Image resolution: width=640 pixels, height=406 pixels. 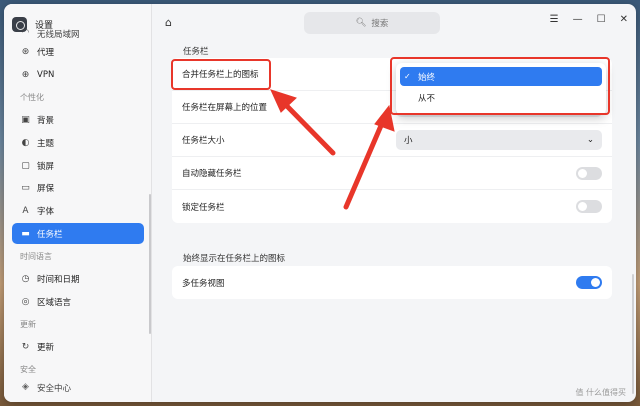 What do you see at coordinates (590, 140) in the screenshot?
I see `chevron-down-icon: ⌄` at bounding box center [590, 140].